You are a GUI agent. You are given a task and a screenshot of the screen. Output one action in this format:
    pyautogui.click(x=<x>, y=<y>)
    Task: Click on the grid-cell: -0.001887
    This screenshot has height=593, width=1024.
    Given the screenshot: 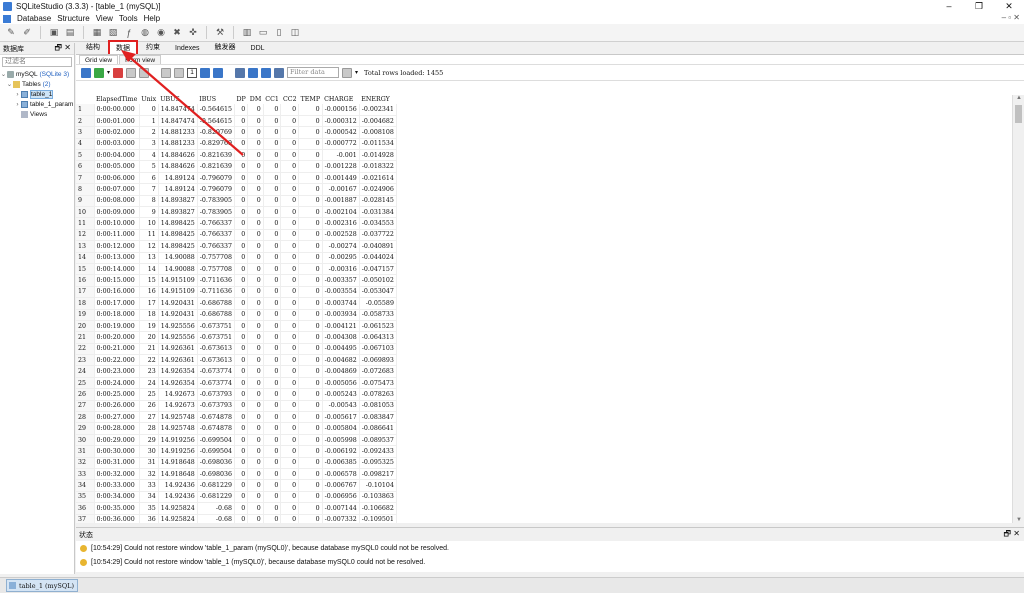 What is the action you would take?
    pyautogui.click(x=341, y=201)
    